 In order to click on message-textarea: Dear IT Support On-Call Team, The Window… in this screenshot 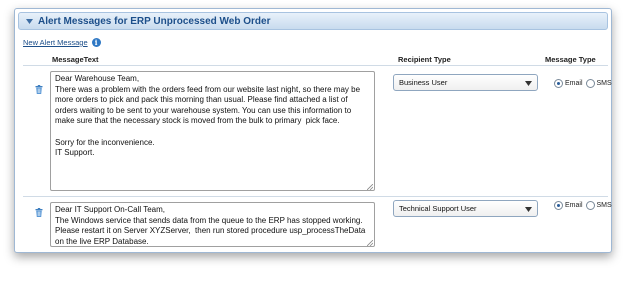, I will do `click(212, 224)`.